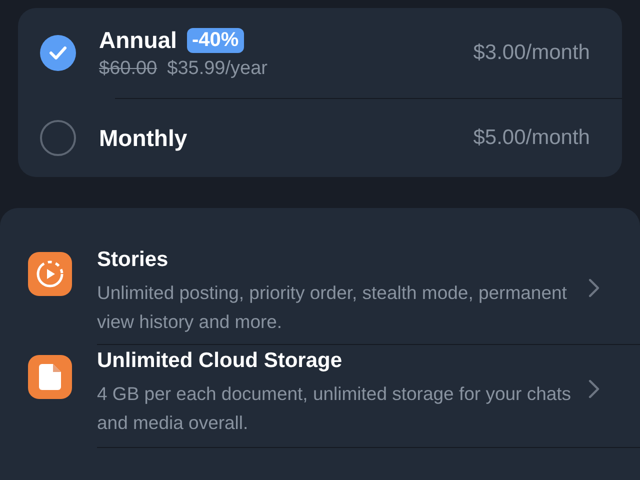  Describe the element at coordinates (215, 40) in the screenshot. I see `discount-badge: -40%` at that location.